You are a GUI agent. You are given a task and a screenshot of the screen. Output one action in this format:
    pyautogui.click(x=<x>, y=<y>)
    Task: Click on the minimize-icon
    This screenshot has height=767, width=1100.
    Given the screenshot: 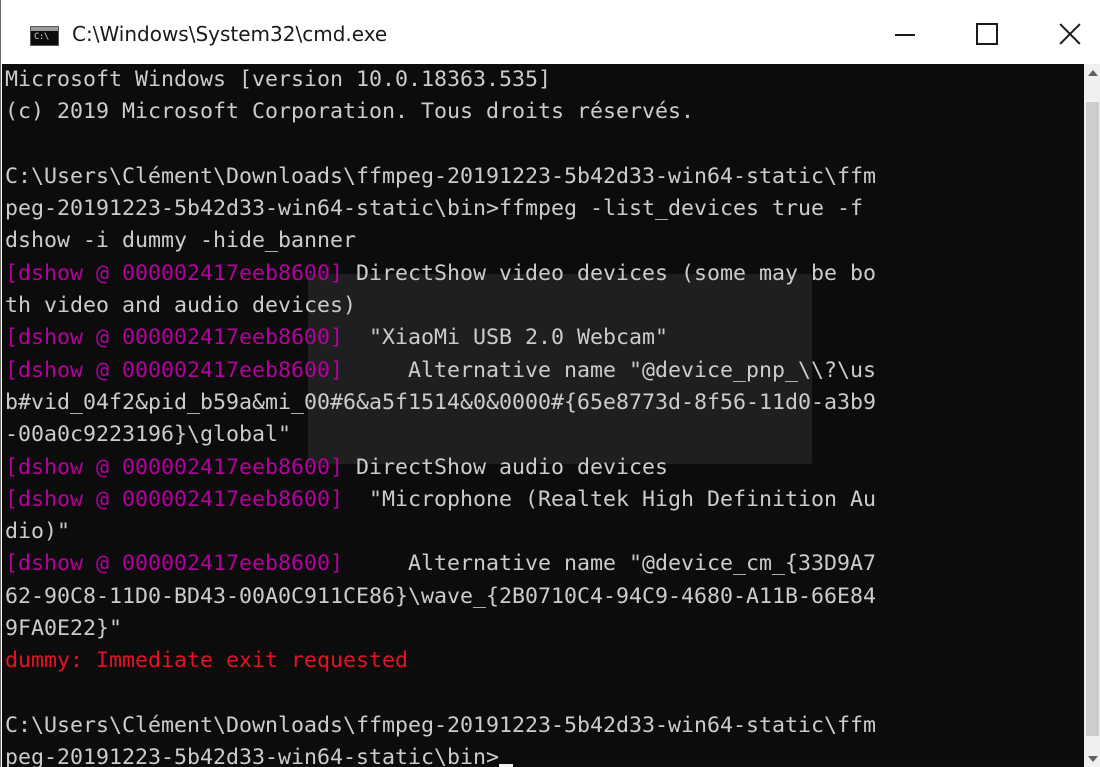 What is the action you would take?
    pyautogui.click(x=905, y=35)
    